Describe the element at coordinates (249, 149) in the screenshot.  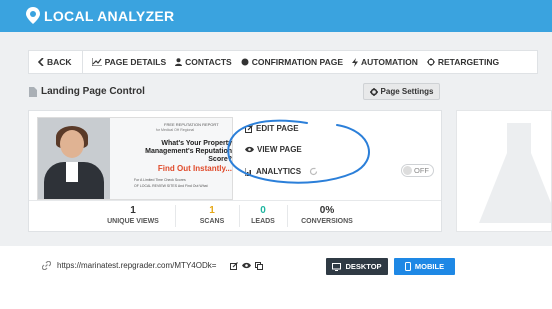
I see `eye-icon` at that location.